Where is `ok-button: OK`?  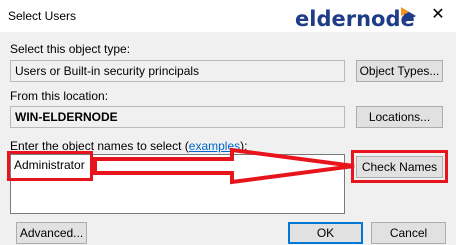 ok-button: OK is located at coordinates (325, 233).